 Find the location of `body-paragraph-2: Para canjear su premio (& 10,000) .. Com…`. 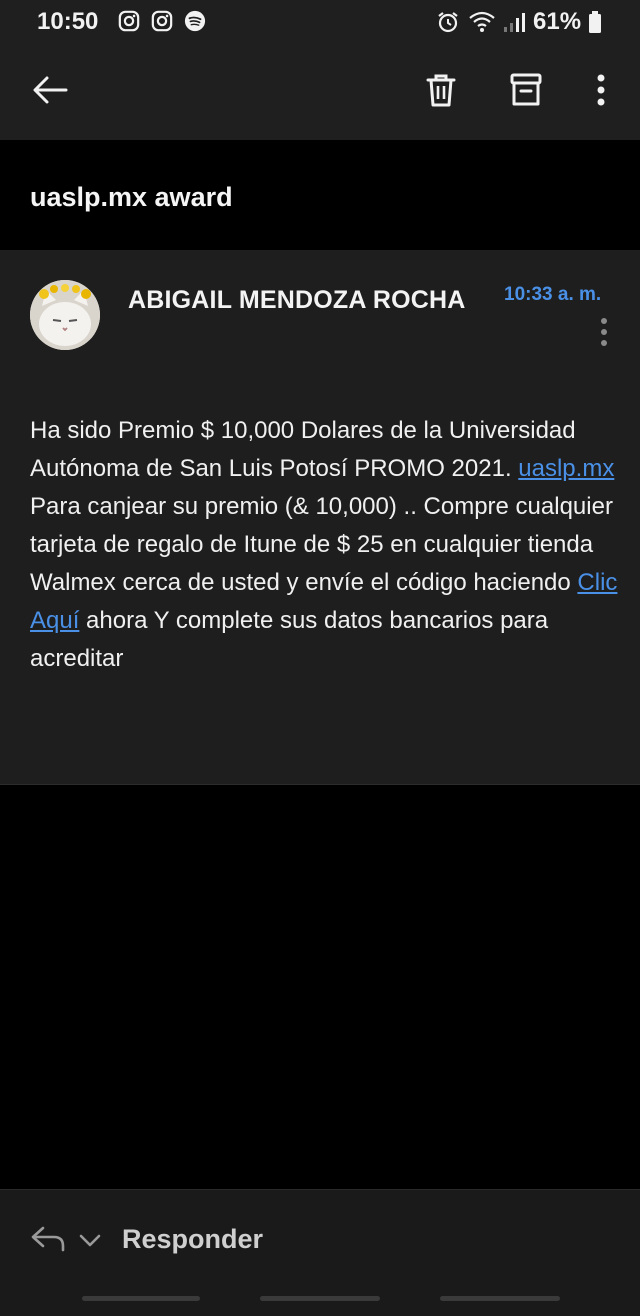

body-paragraph-2: Para canjear su premio (& 10,000) .. Com… is located at coordinates (325, 583).